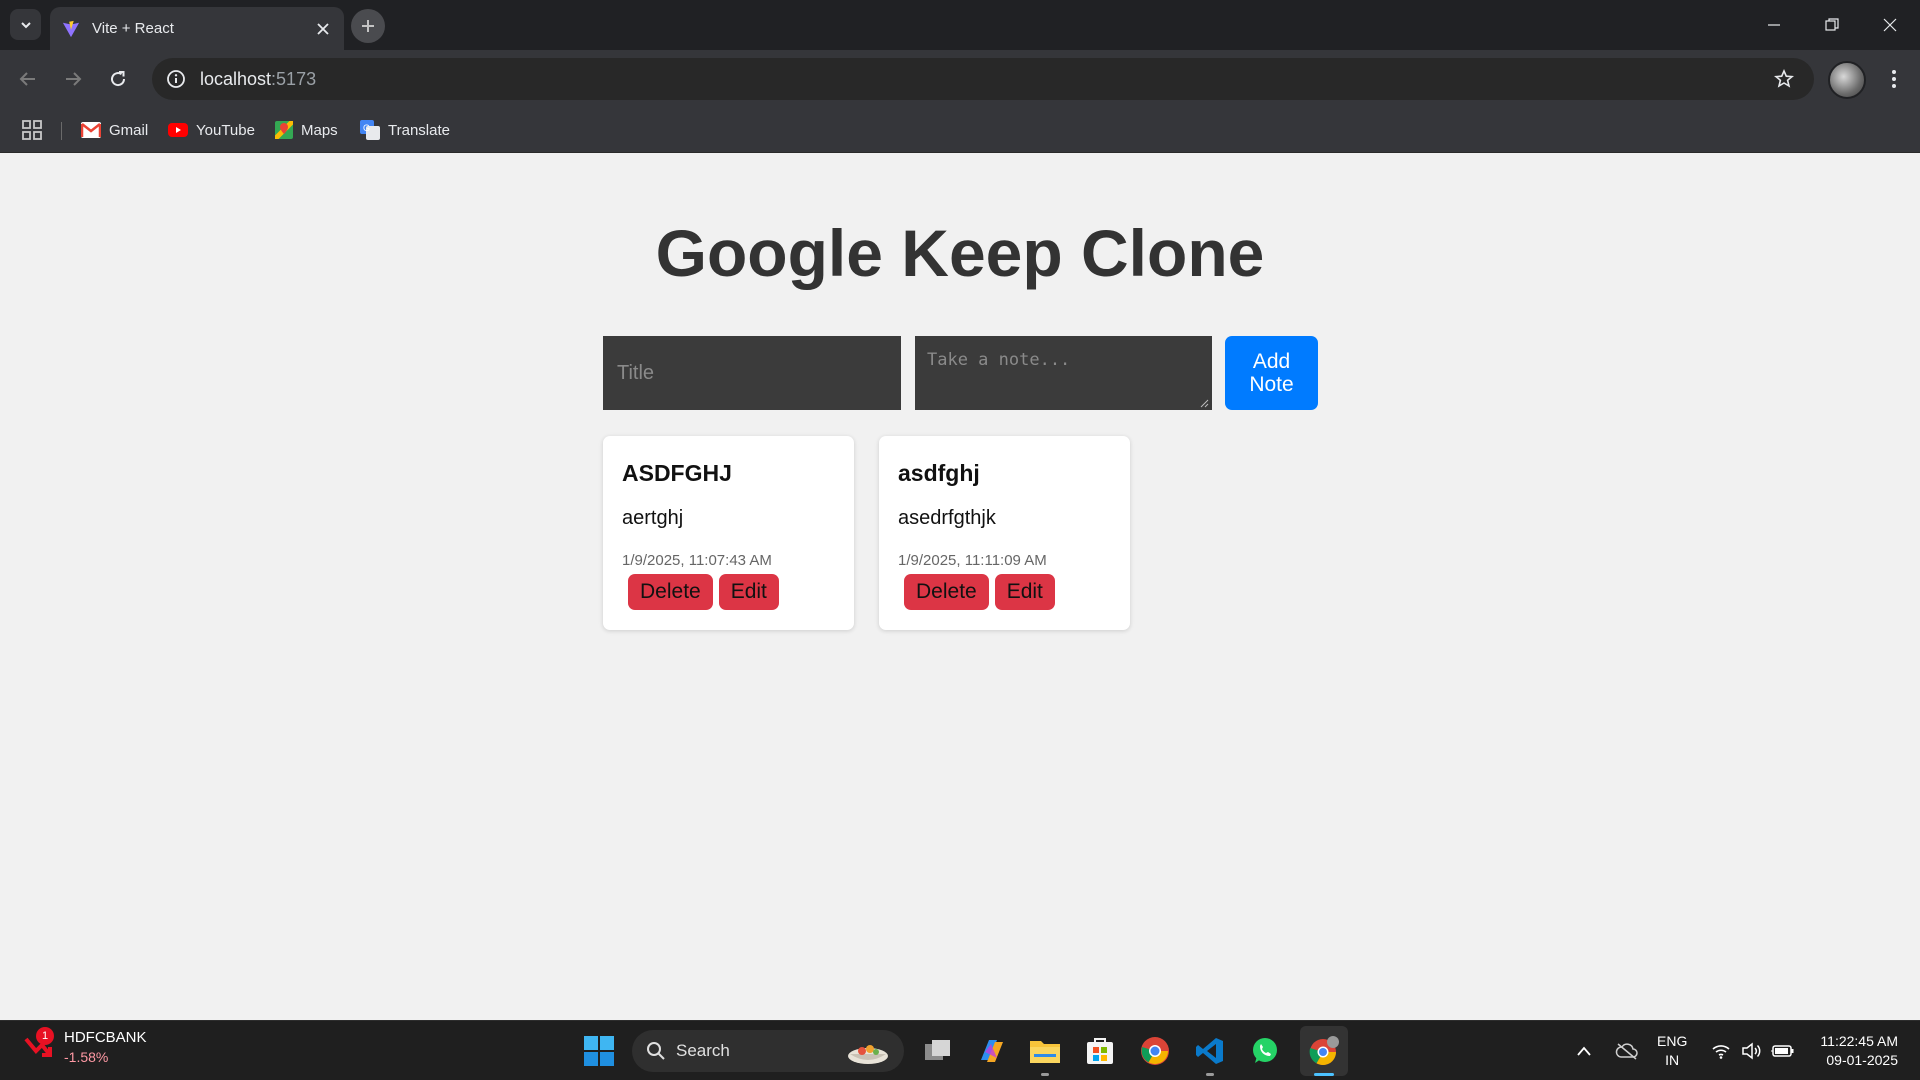 Image resolution: width=1920 pixels, height=1080 pixels. What do you see at coordinates (677, 473) in the screenshot?
I see `note-title: ASDFGHJ` at bounding box center [677, 473].